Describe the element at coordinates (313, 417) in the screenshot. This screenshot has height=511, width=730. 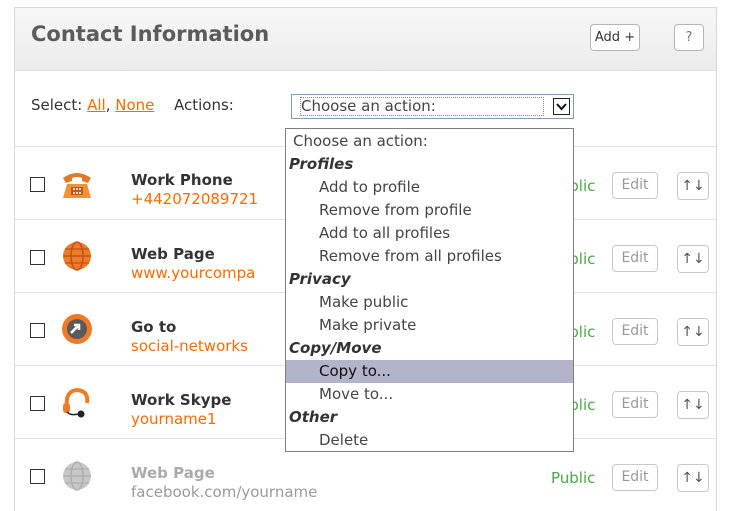
I see `dropdown-group-other: Other` at that location.